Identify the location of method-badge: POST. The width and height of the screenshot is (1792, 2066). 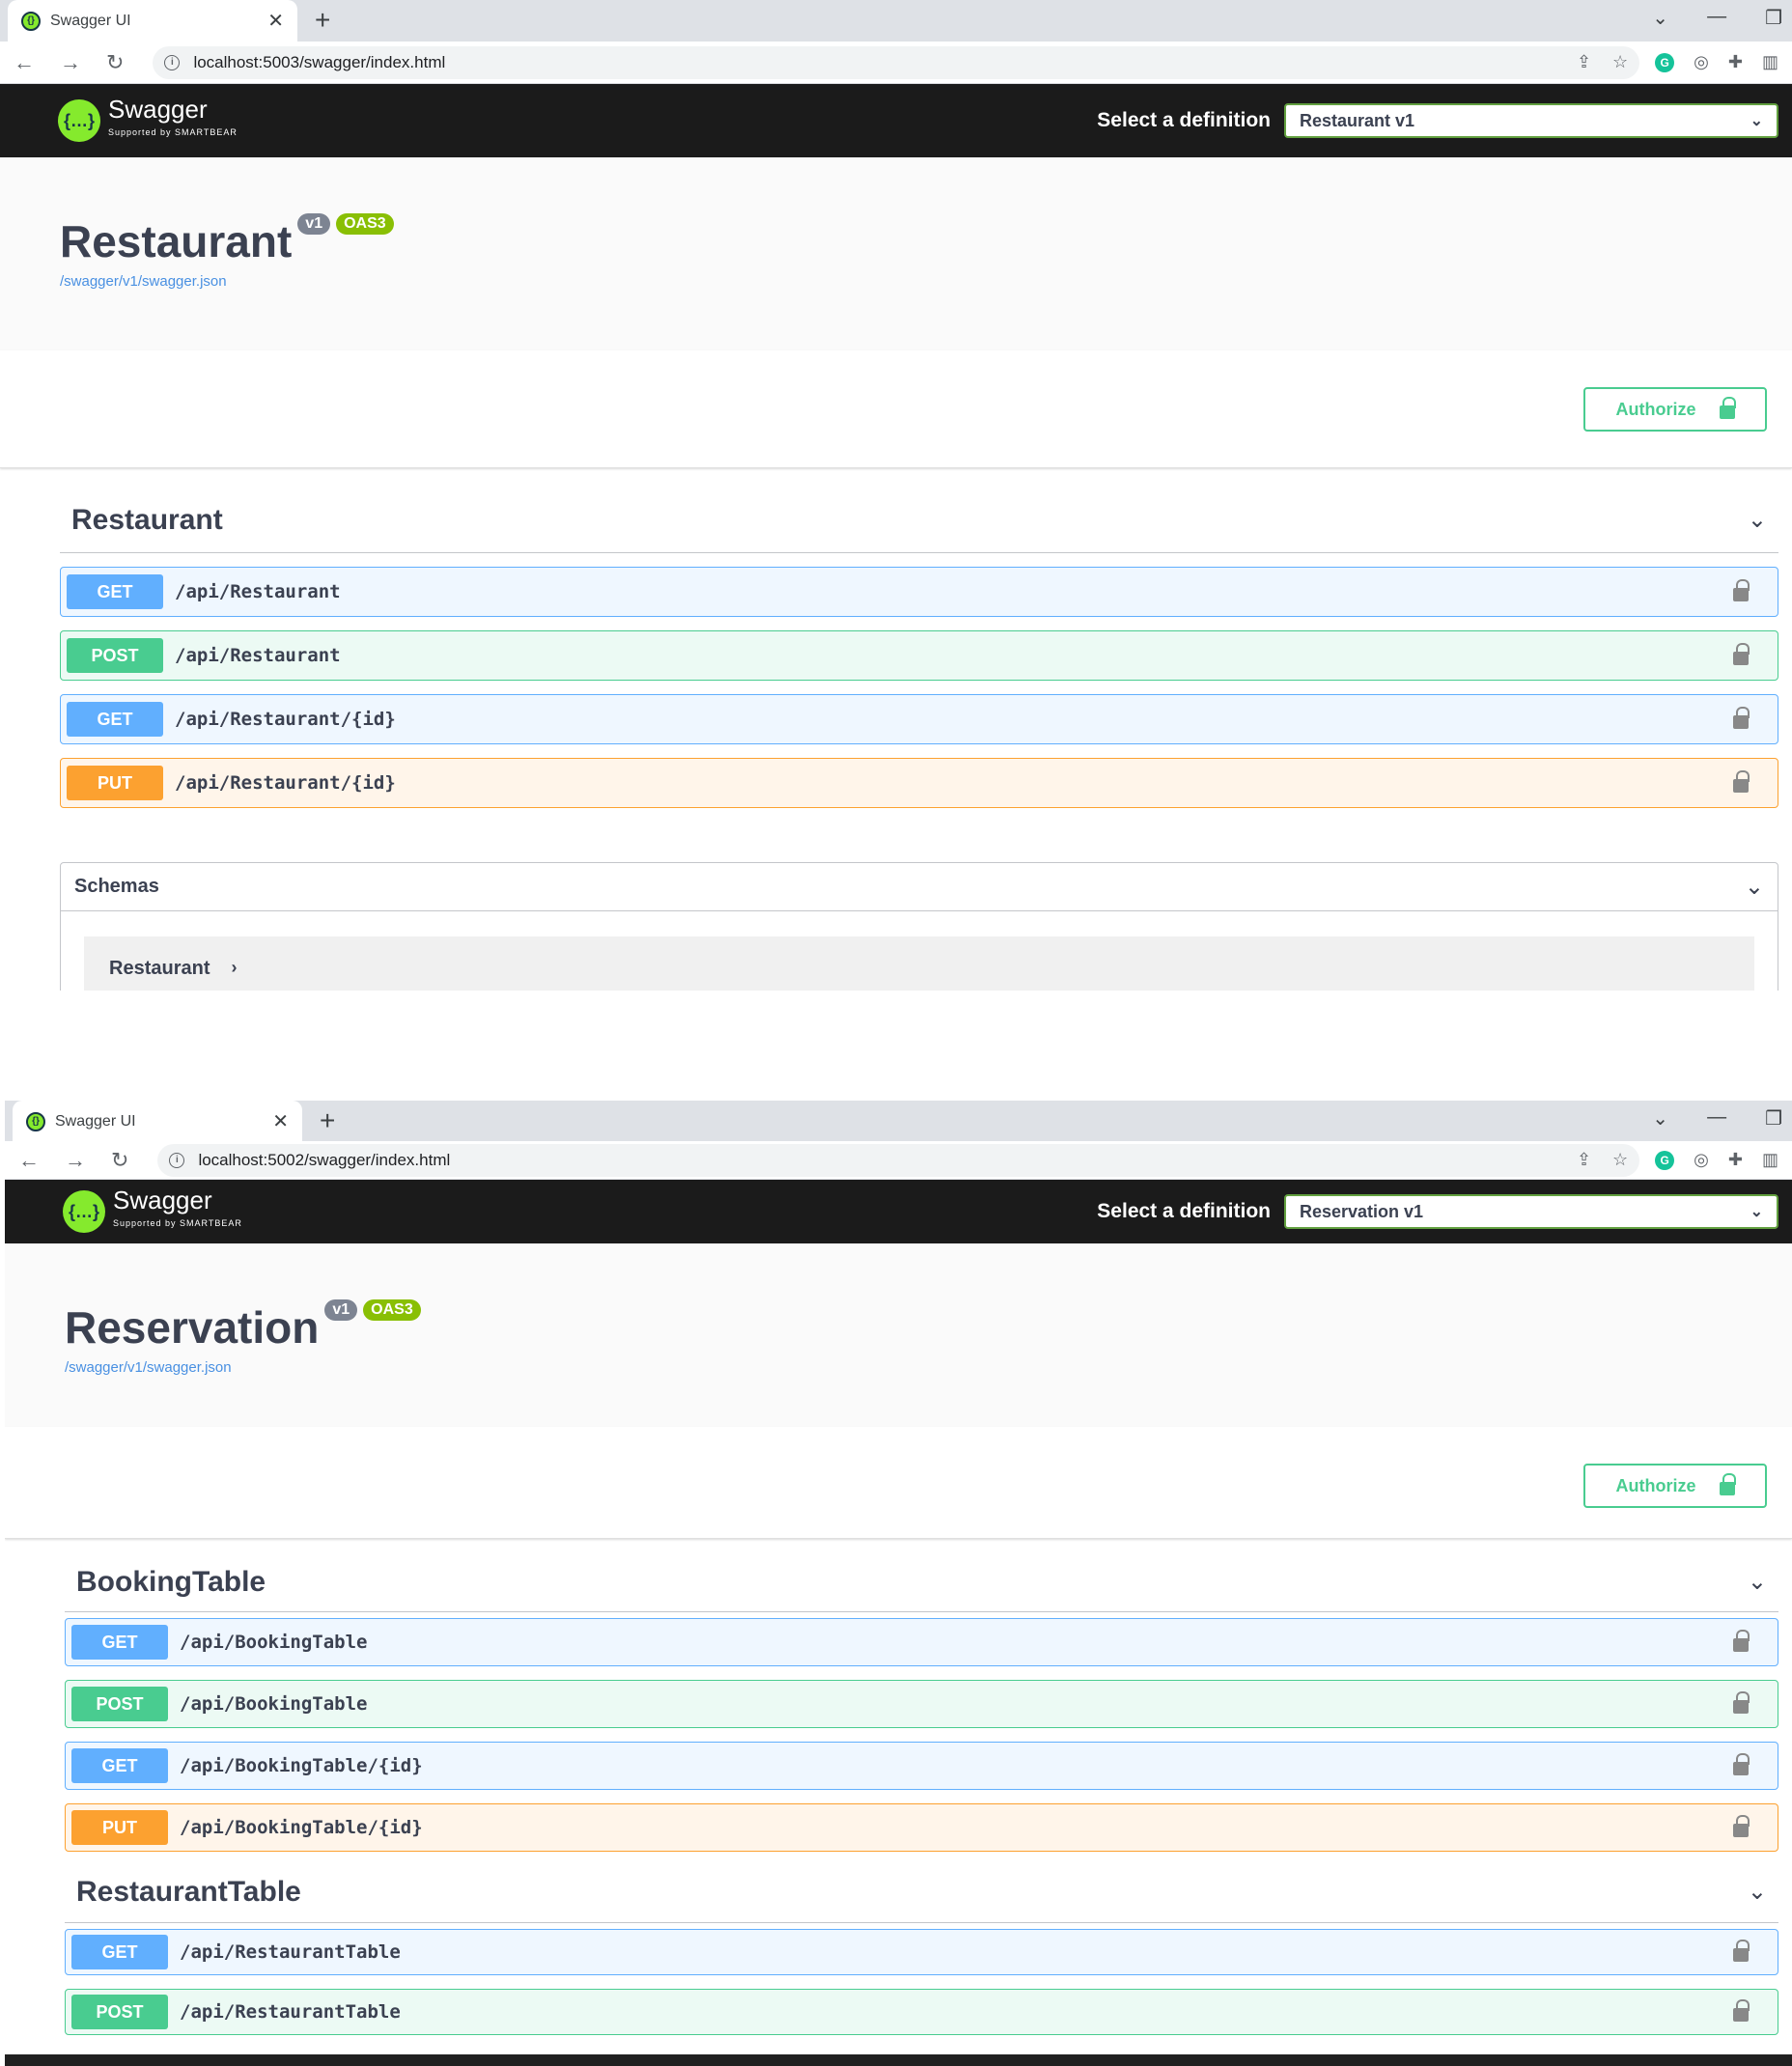
(120, 1704).